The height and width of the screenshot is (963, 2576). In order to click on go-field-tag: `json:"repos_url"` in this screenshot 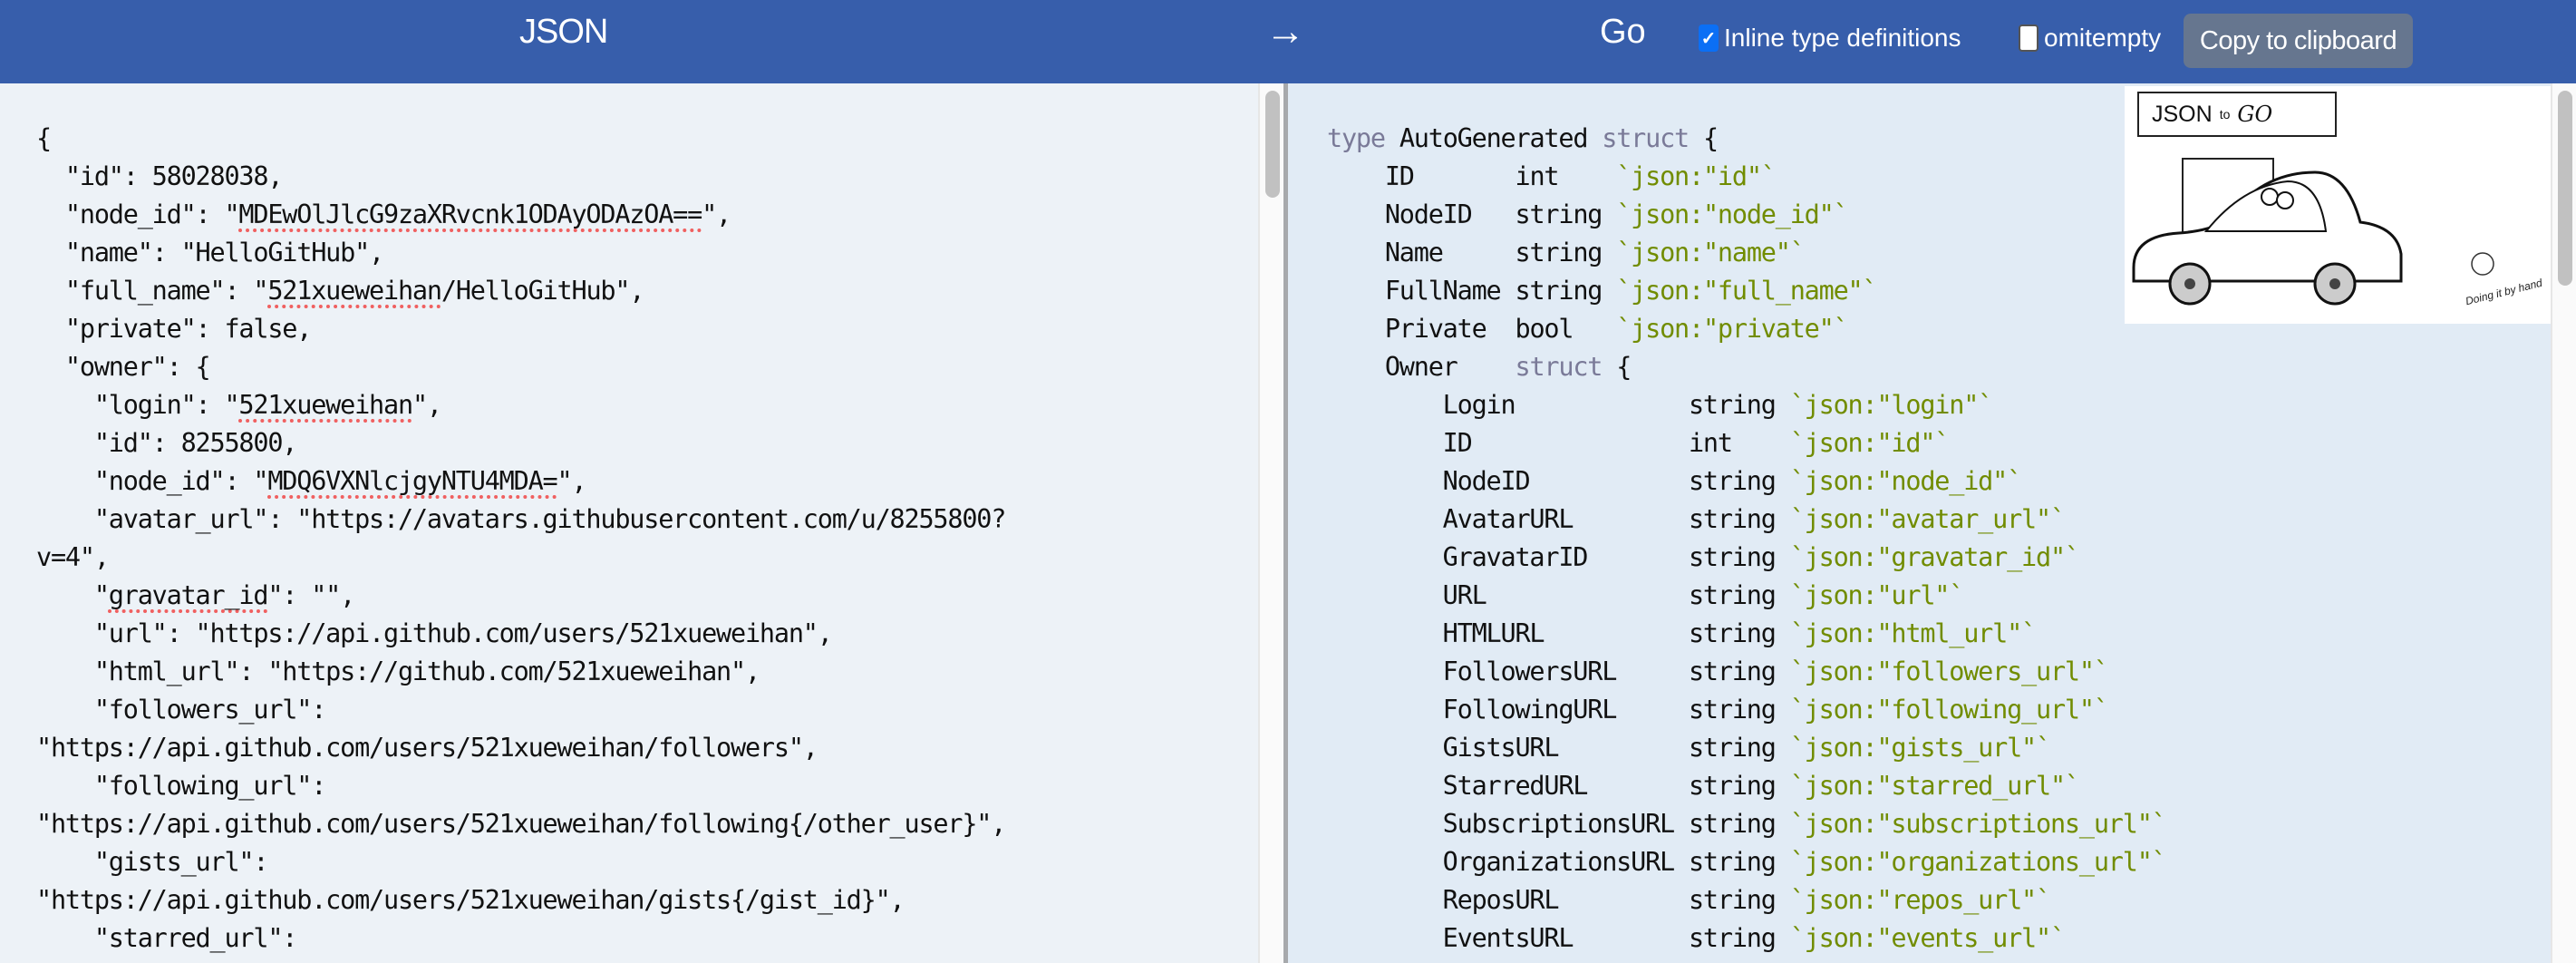, I will do `click(1920, 900)`.